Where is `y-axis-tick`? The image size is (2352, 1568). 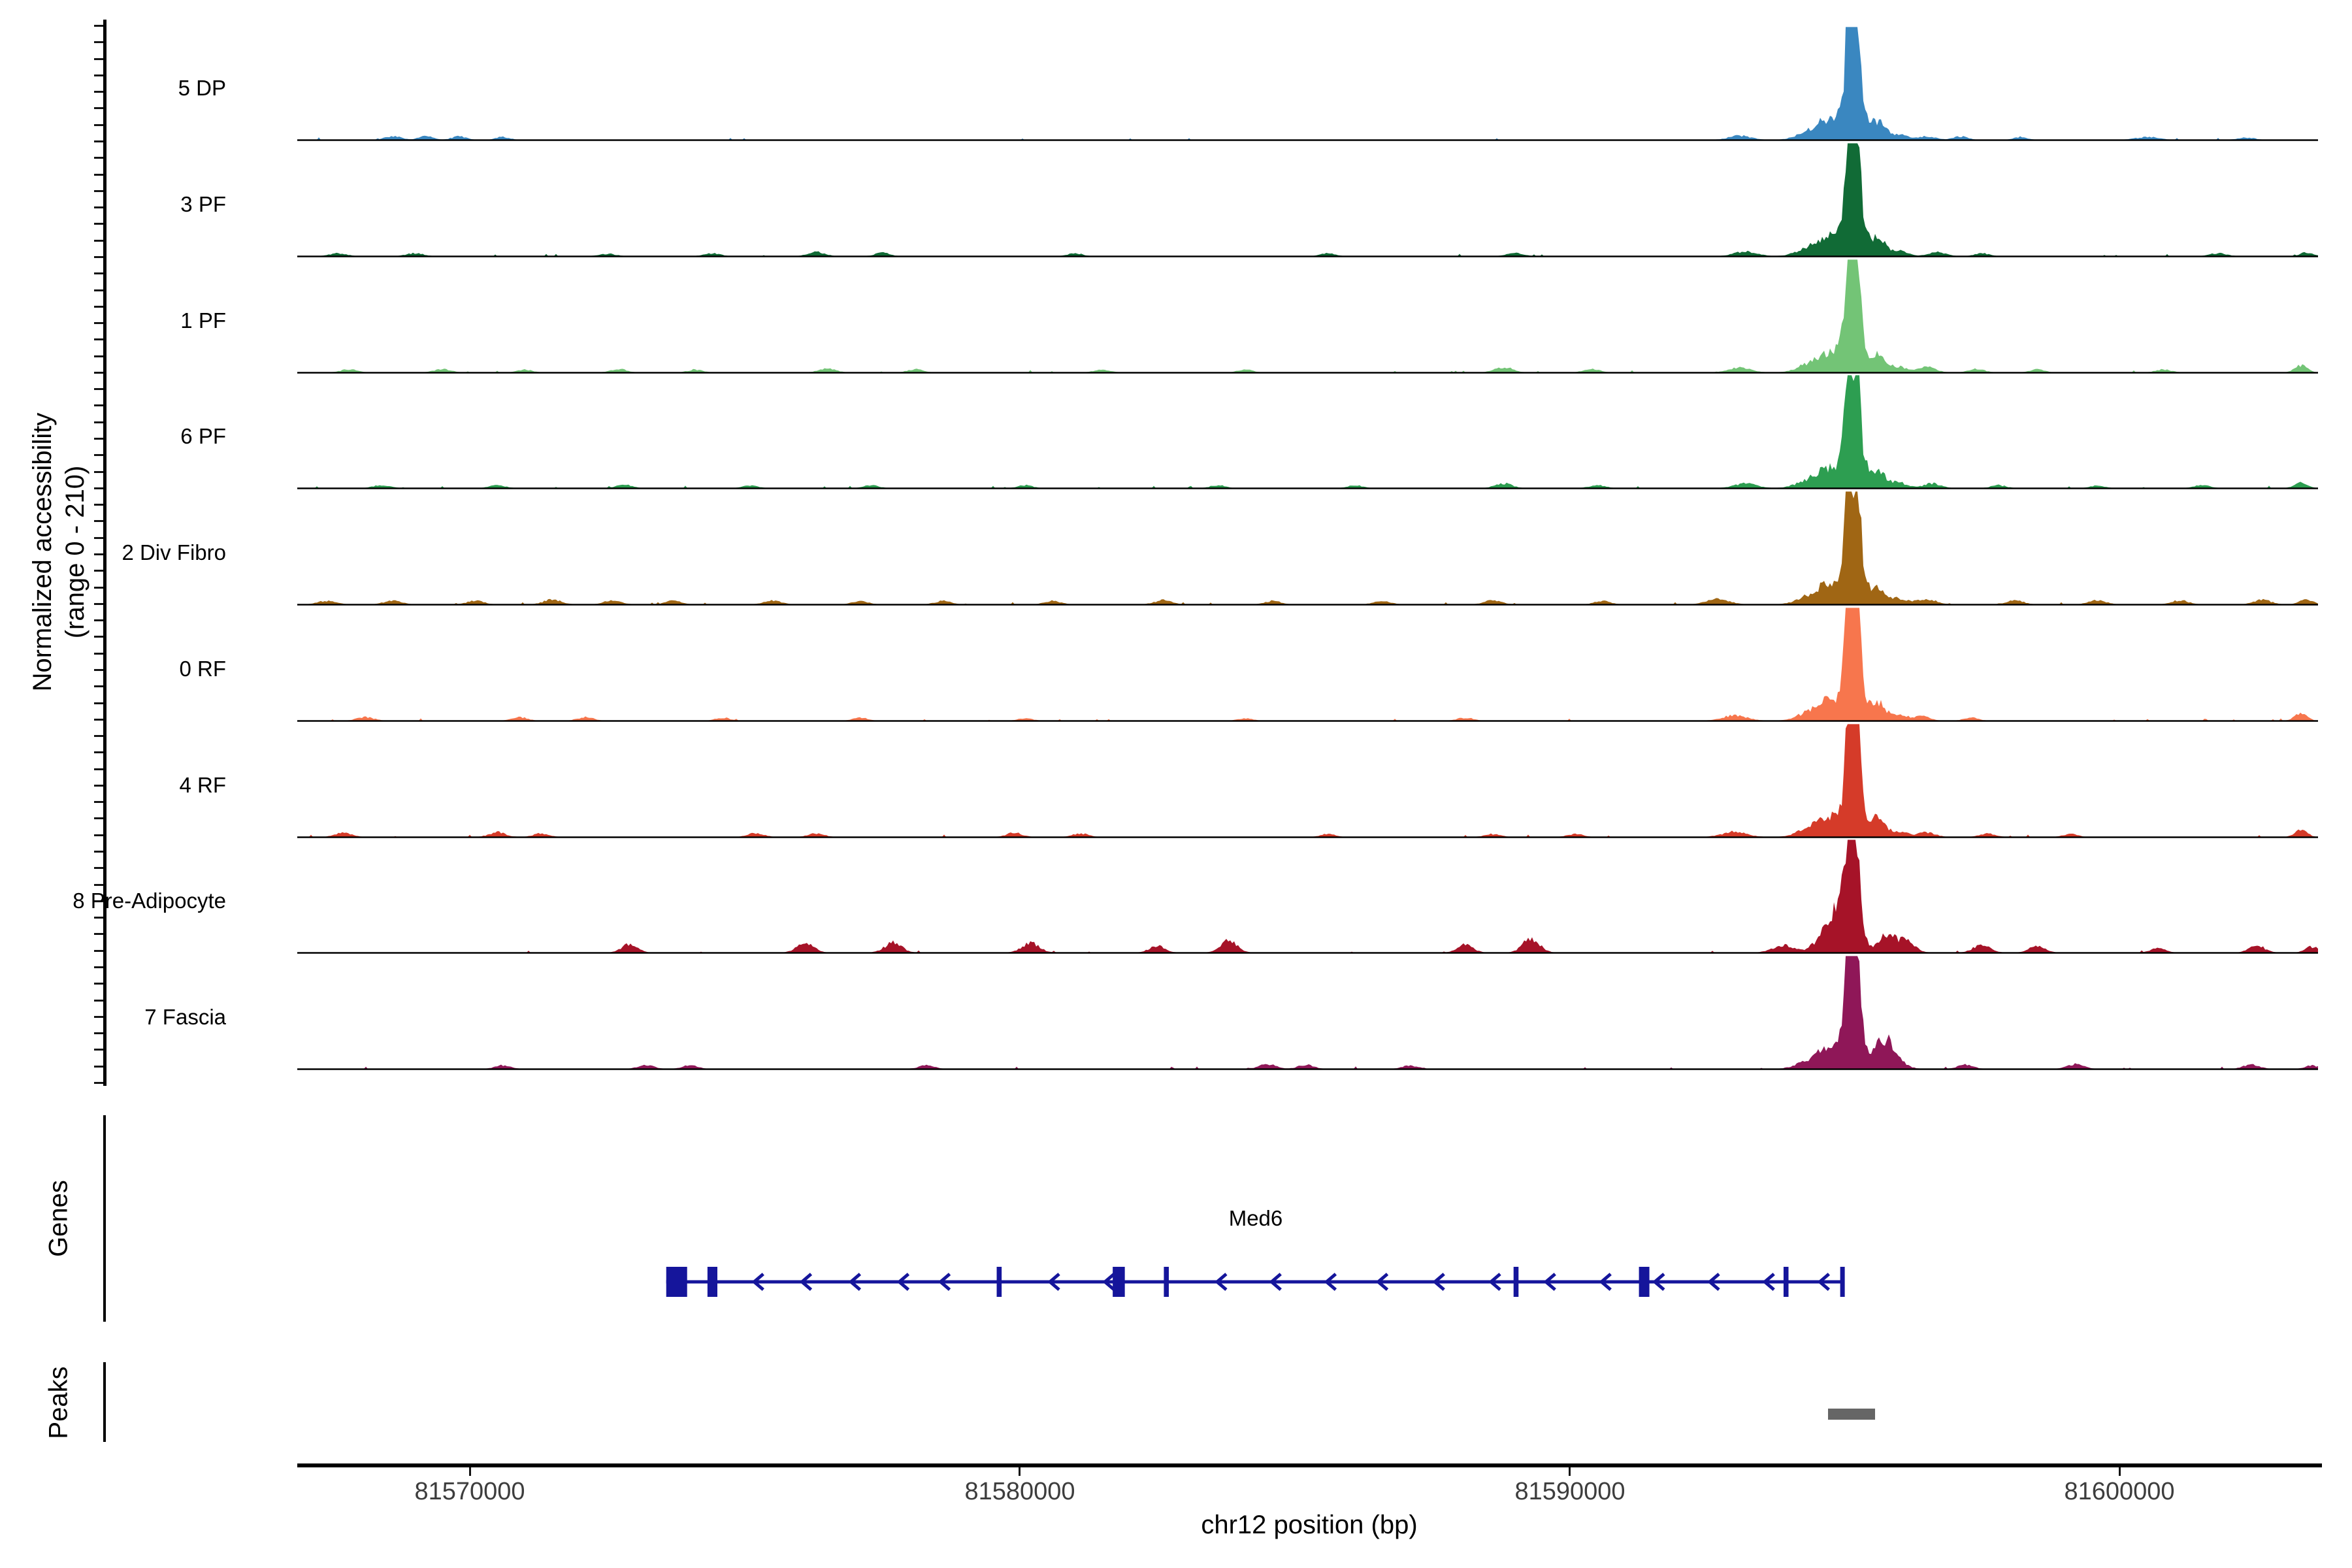 y-axis-tick is located at coordinates (98, 1082).